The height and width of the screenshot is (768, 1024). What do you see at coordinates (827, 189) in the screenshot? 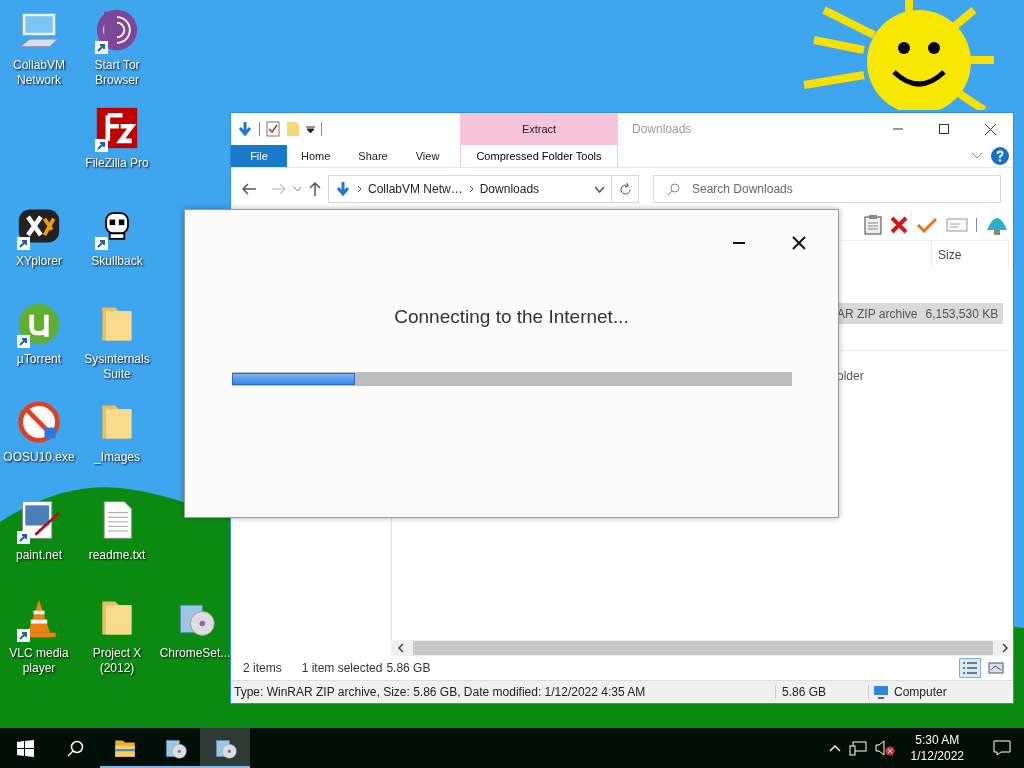
I see `search-field: Search Downloads` at bounding box center [827, 189].